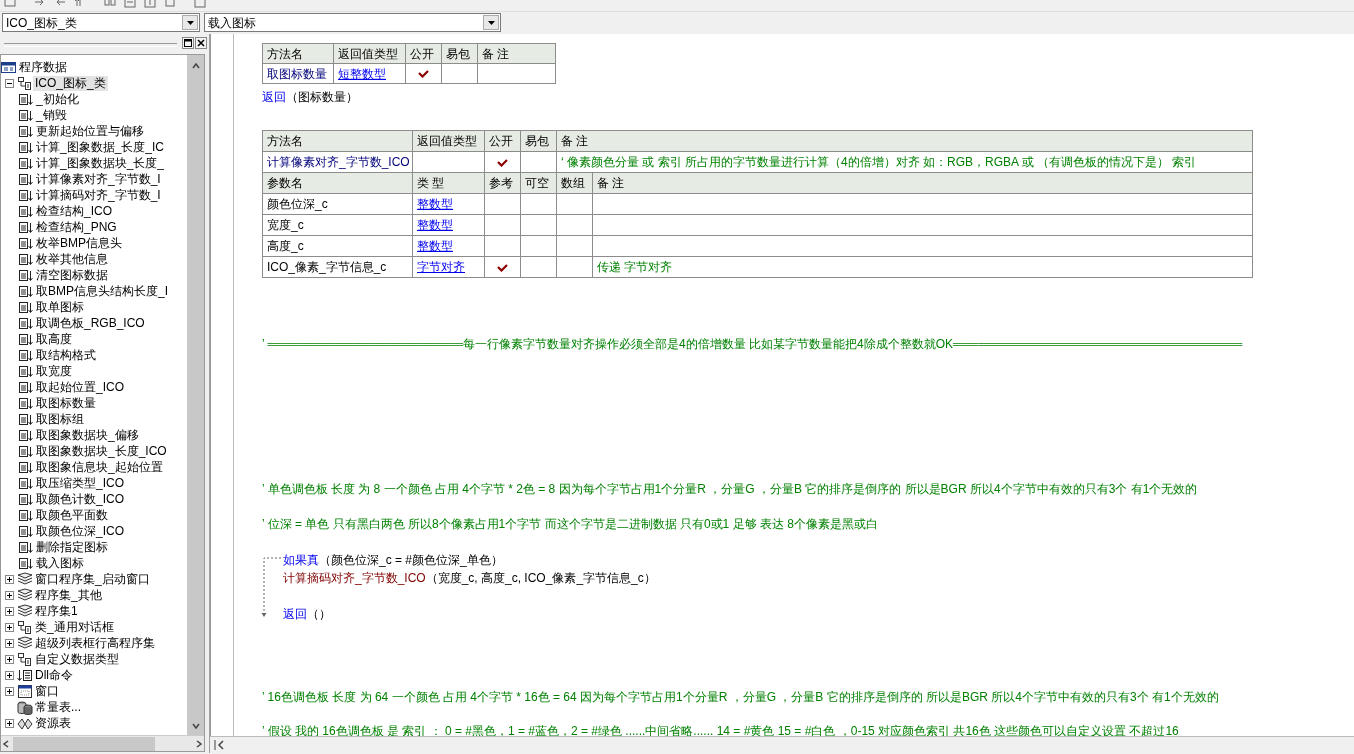 This screenshot has width=1354, height=754. What do you see at coordinates (538, 141) in the screenshot?
I see `table-header: 易包` at bounding box center [538, 141].